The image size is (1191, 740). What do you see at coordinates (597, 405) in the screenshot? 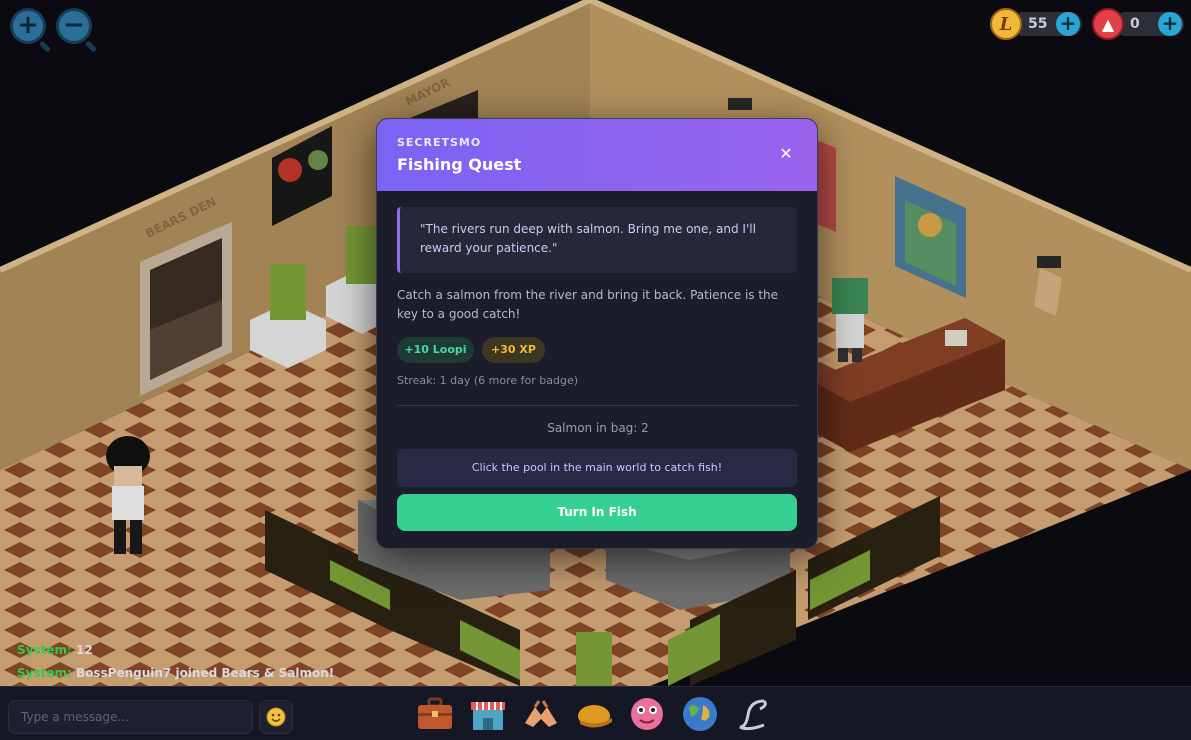
I see `divider` at bounding box center [597, 405].